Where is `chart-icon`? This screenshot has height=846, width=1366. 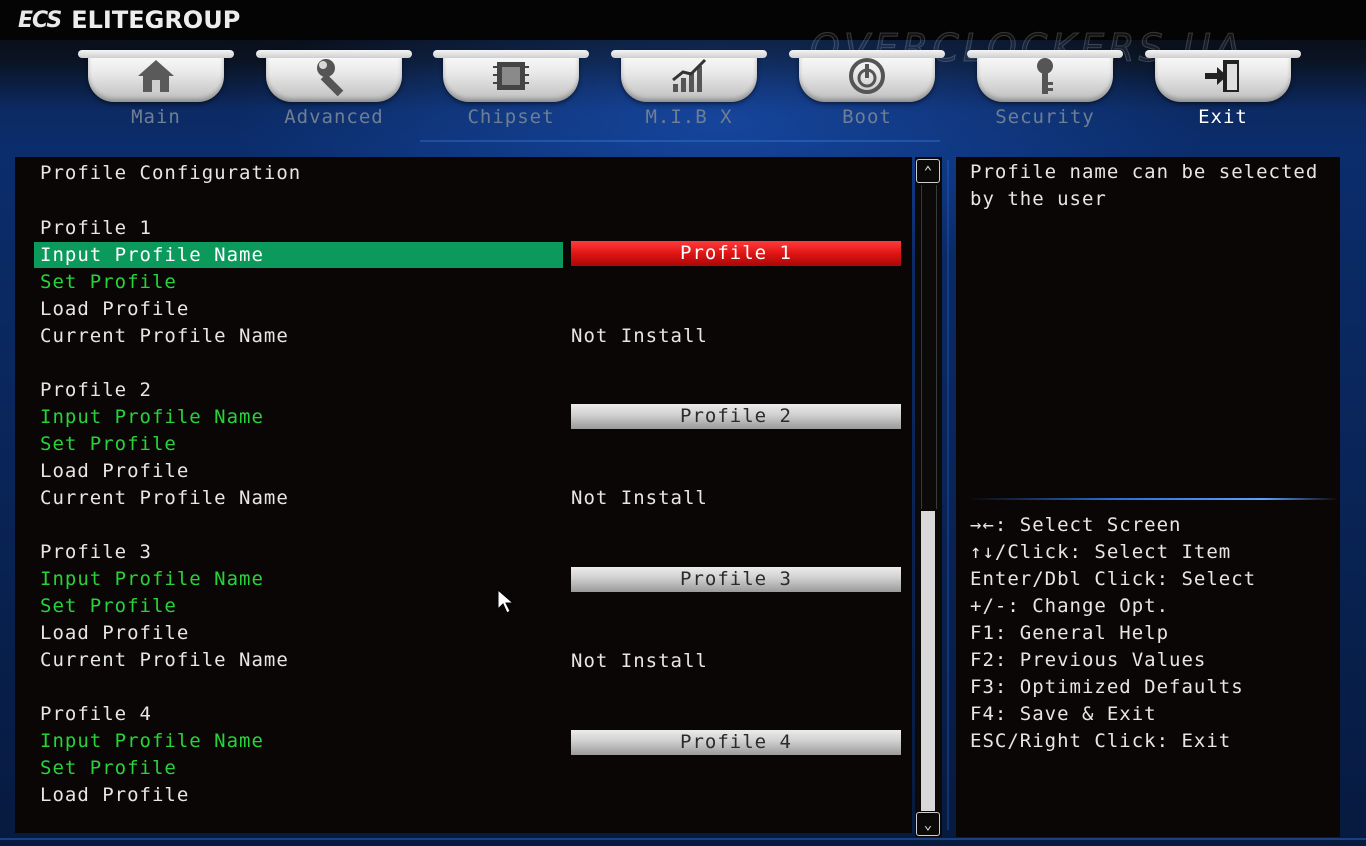
chart-icon is located at coordinates (689, 75).